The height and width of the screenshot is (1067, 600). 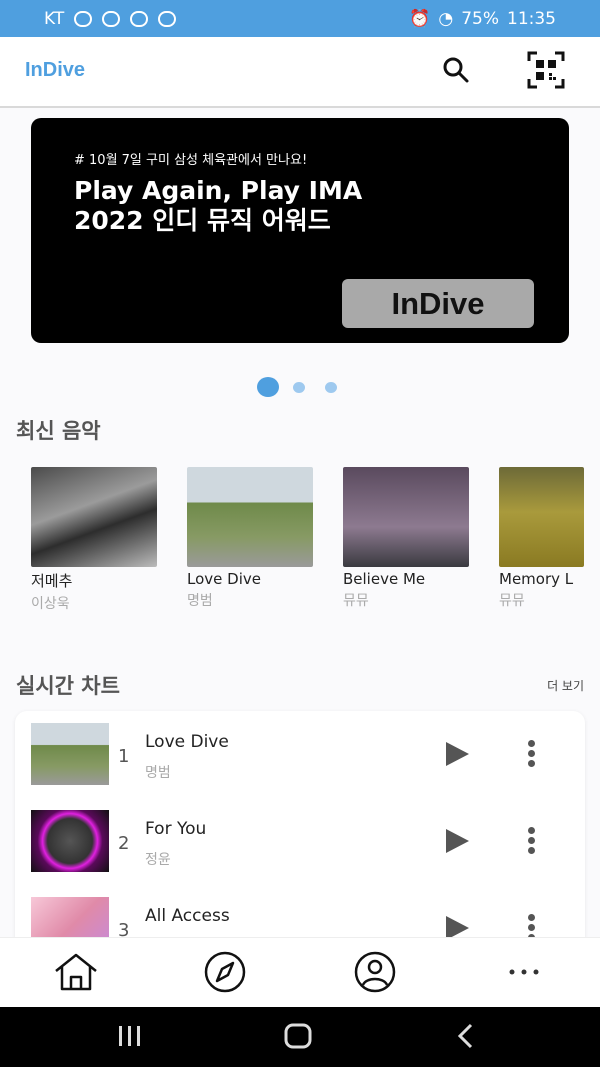 I want to click on alarm-icon: ⏰, so click(x=420, y=19).